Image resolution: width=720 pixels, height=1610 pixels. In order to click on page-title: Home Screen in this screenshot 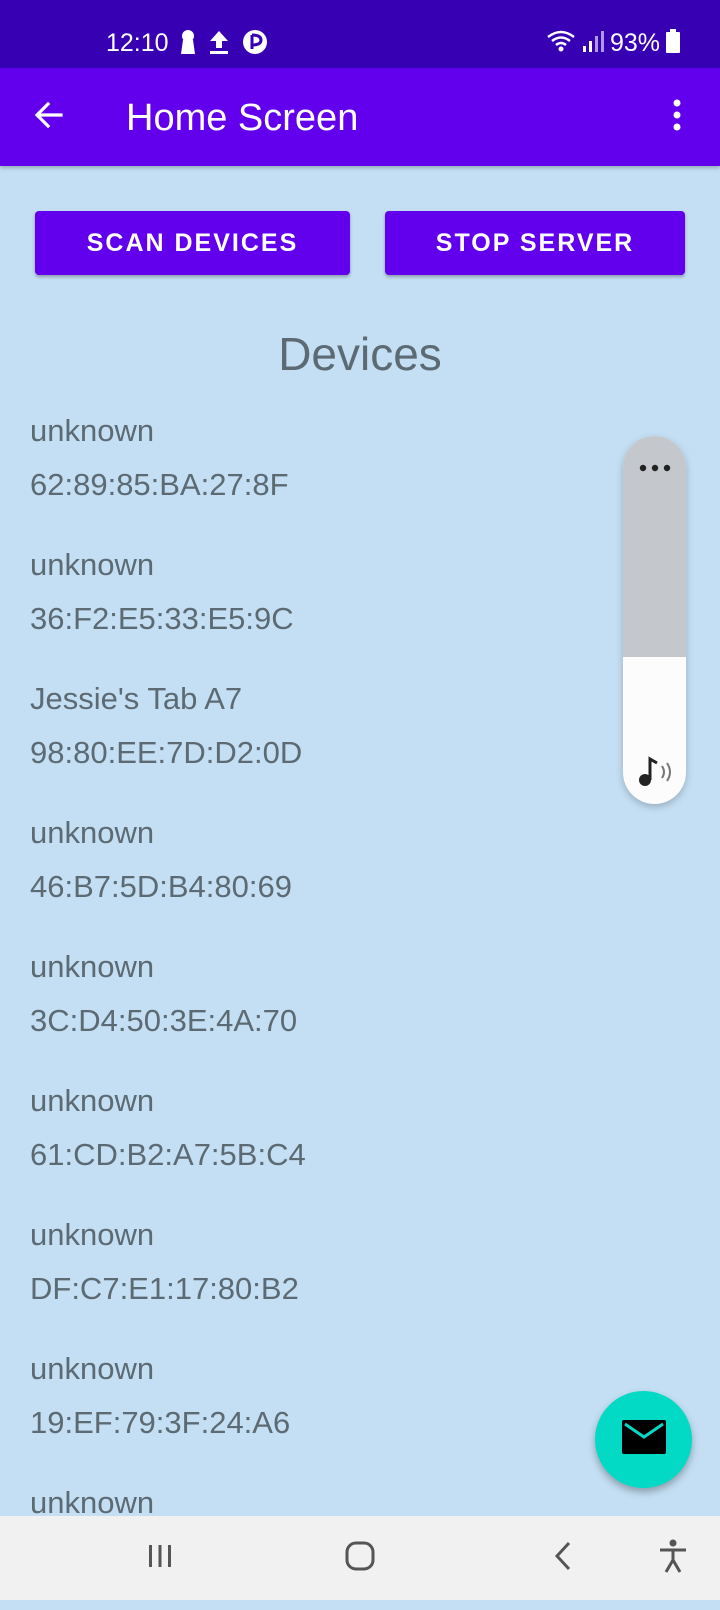, I will do `click(242, 118)`.